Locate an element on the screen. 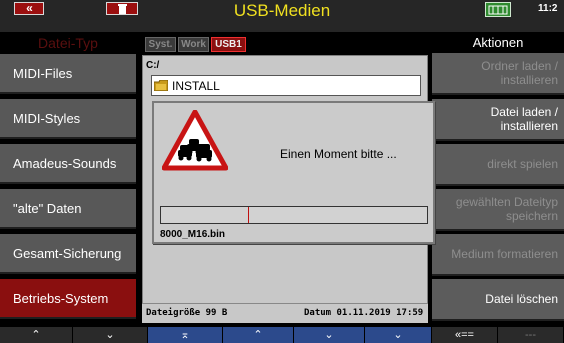 The image size is (564, 343). action-label: speichern is located at coordinates (531, 216).